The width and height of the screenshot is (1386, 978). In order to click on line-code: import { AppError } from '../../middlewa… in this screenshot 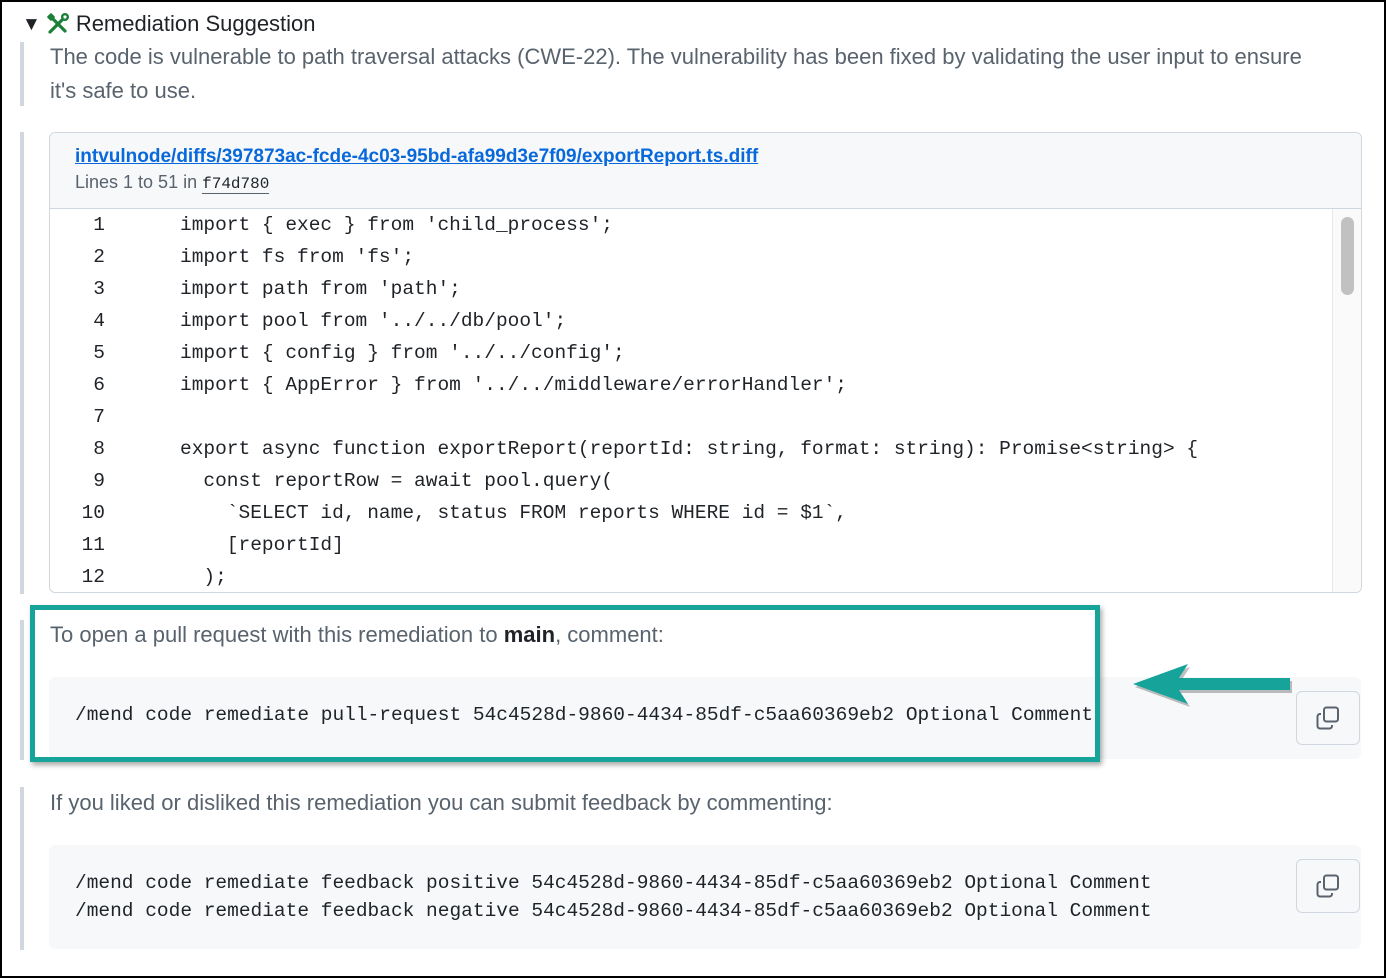, I will do `click(514, 385)`.